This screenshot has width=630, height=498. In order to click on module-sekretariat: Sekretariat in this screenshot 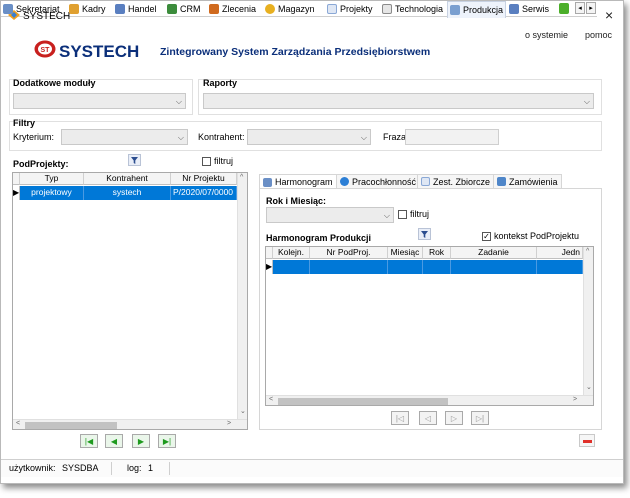, I will do `click(31, 9)`.